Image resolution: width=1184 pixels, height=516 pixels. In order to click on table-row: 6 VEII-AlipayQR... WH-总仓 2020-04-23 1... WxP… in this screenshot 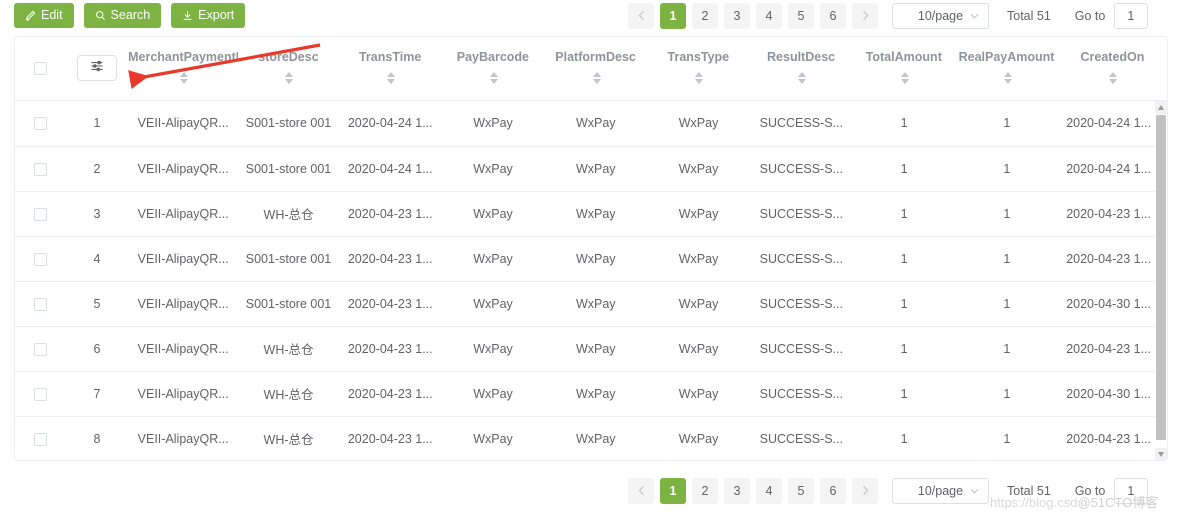, I will do `click(587, 349)`.